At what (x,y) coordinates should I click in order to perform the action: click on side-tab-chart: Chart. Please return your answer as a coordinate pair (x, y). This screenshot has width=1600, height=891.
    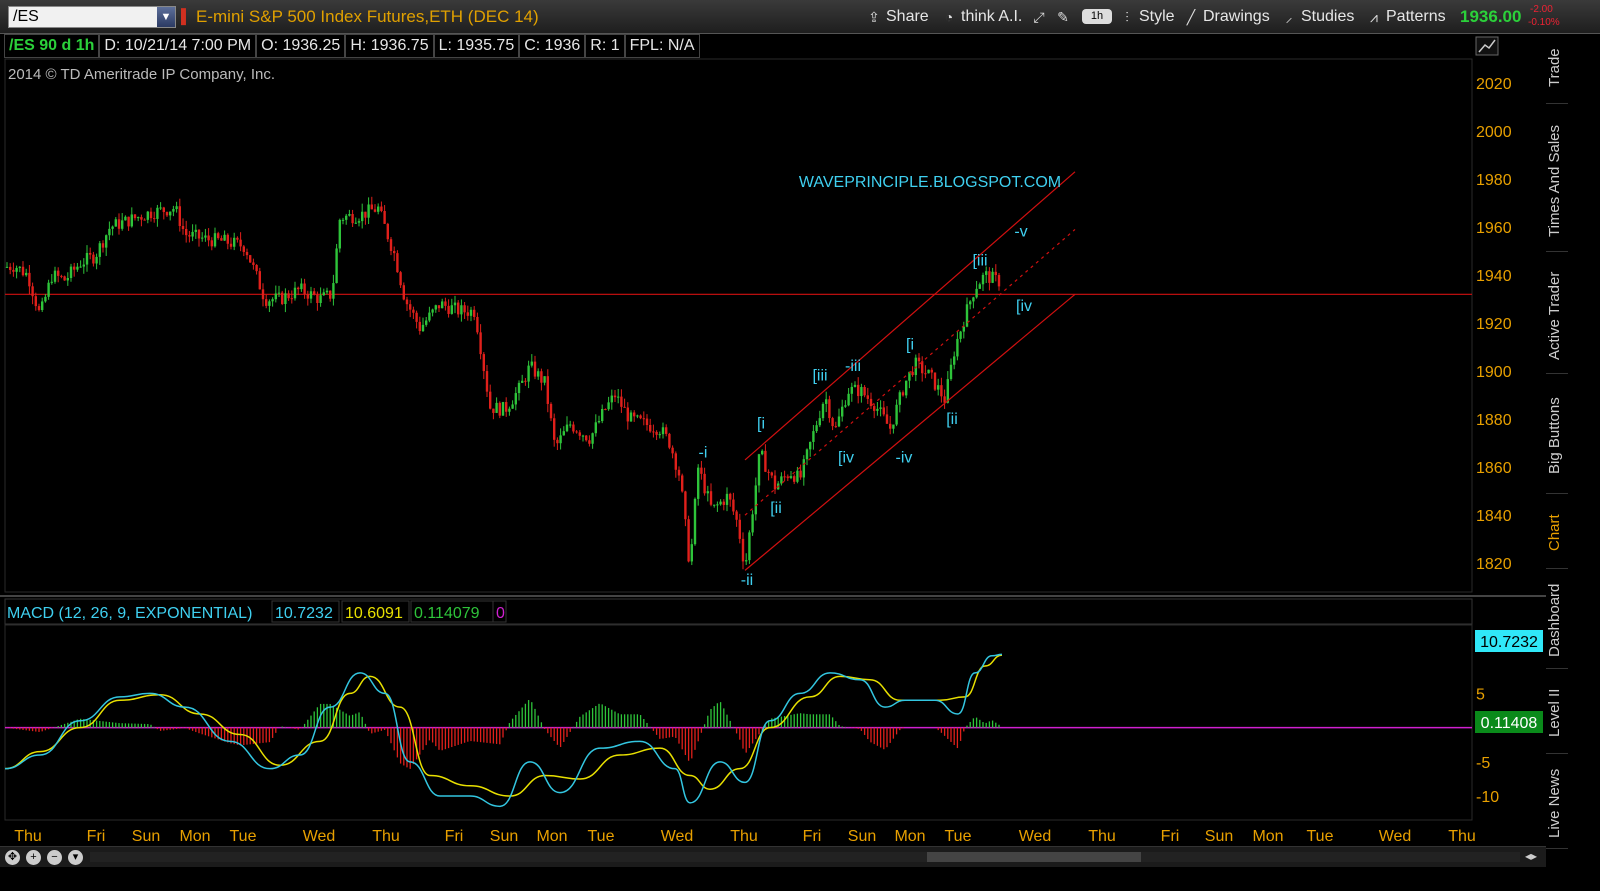
    Looking at the image, I should click on (1557, 533).